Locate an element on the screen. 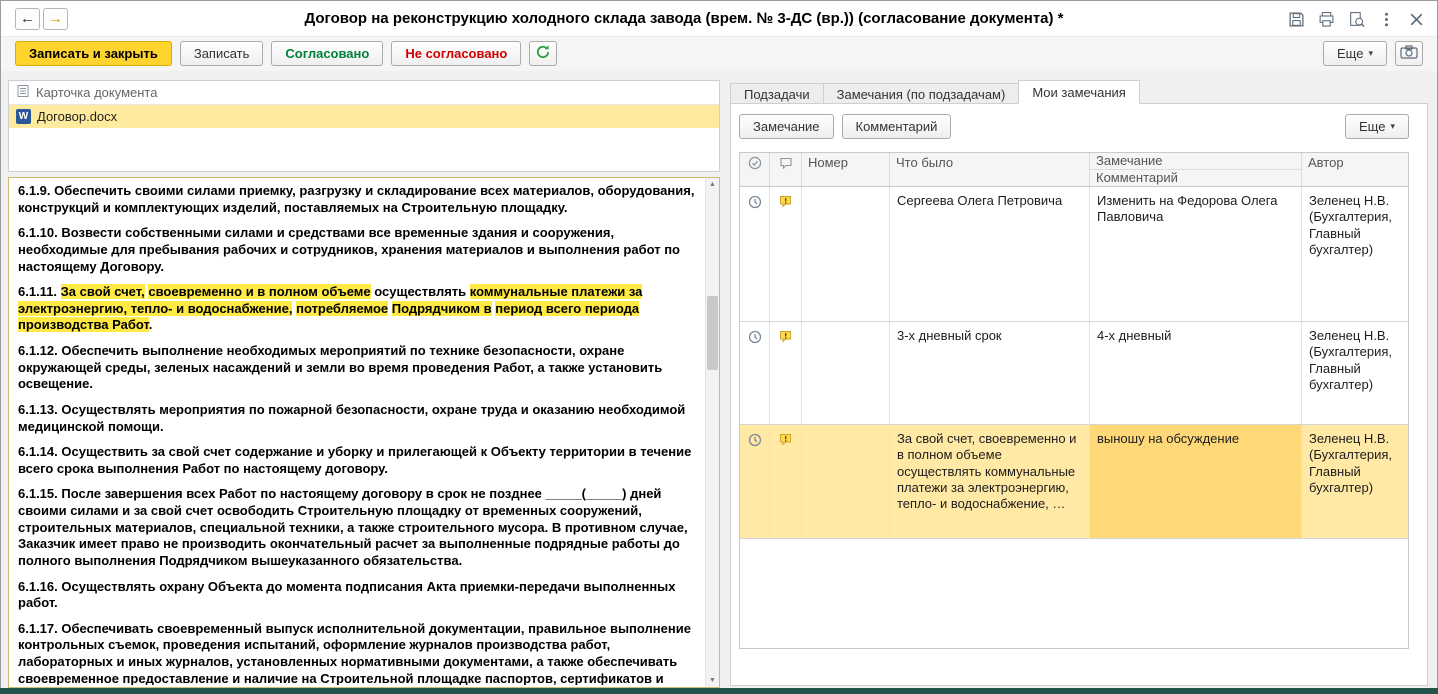  type-column-header is located at coordinates (786, 169).